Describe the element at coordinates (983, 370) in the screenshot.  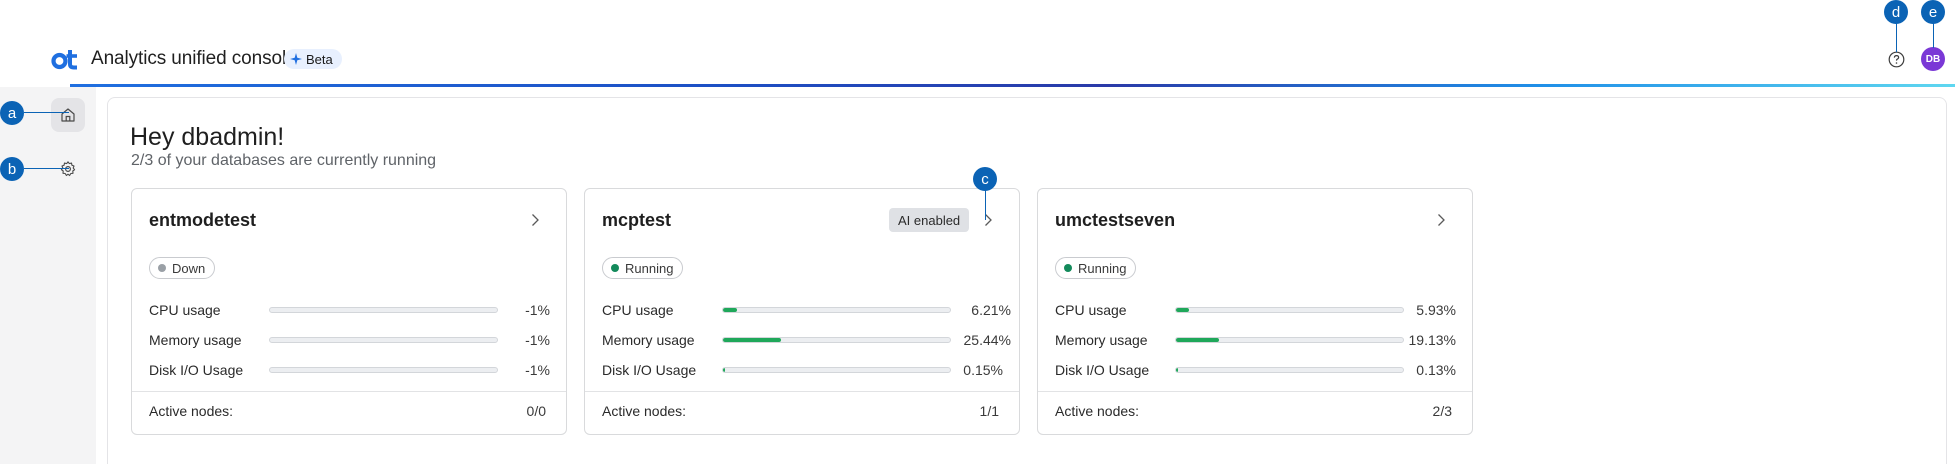
I see `disk-io-usage-value: 0.15%` at that location.